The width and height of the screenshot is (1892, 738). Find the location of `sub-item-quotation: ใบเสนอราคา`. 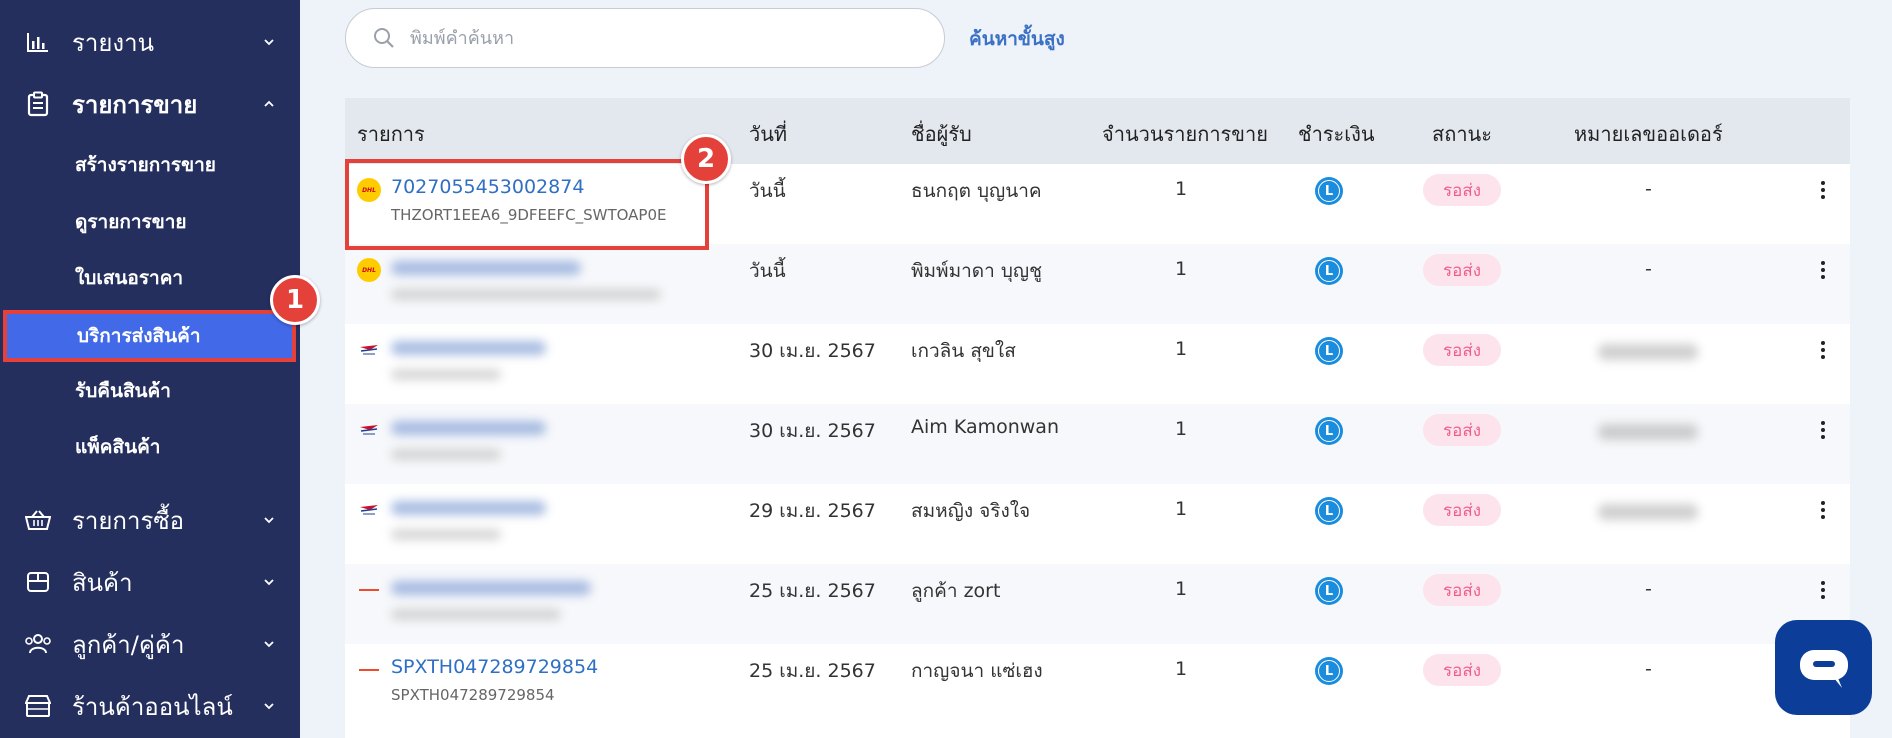

sub-item-quotation: ใบเสนอราคา is located at coordinates (150, 278).